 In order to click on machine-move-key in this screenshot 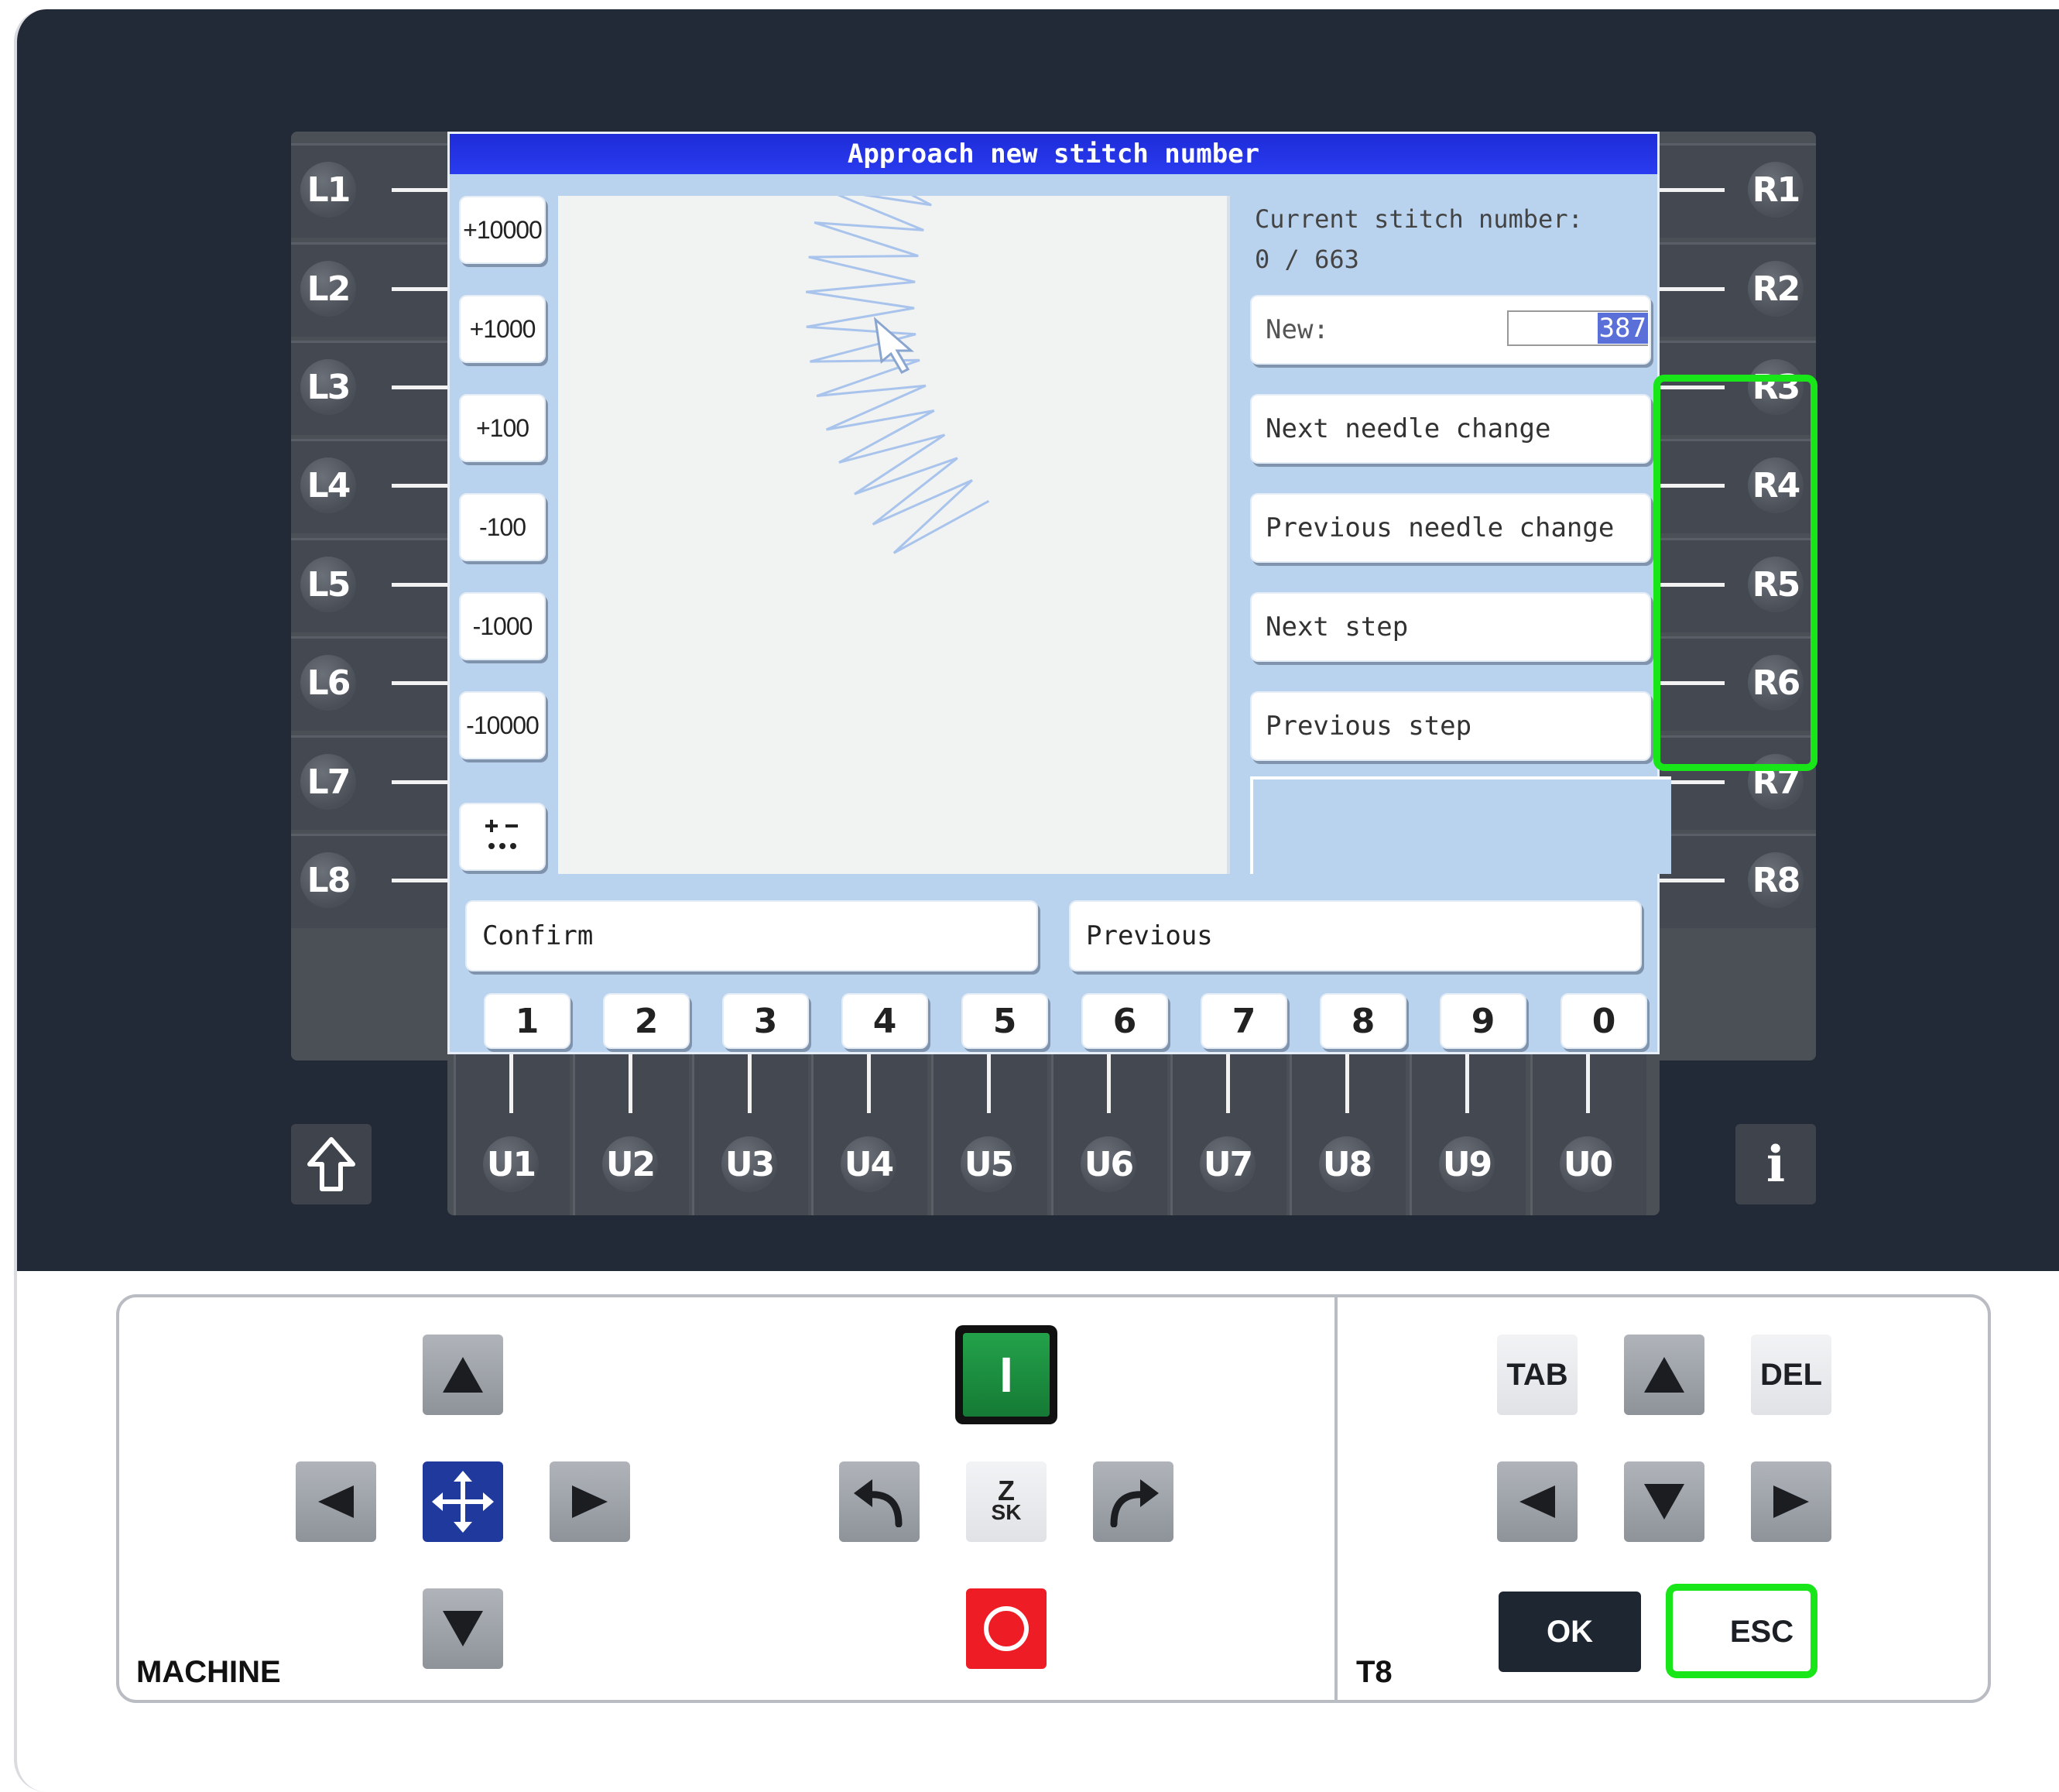, I will do `click(463, 1501)`.